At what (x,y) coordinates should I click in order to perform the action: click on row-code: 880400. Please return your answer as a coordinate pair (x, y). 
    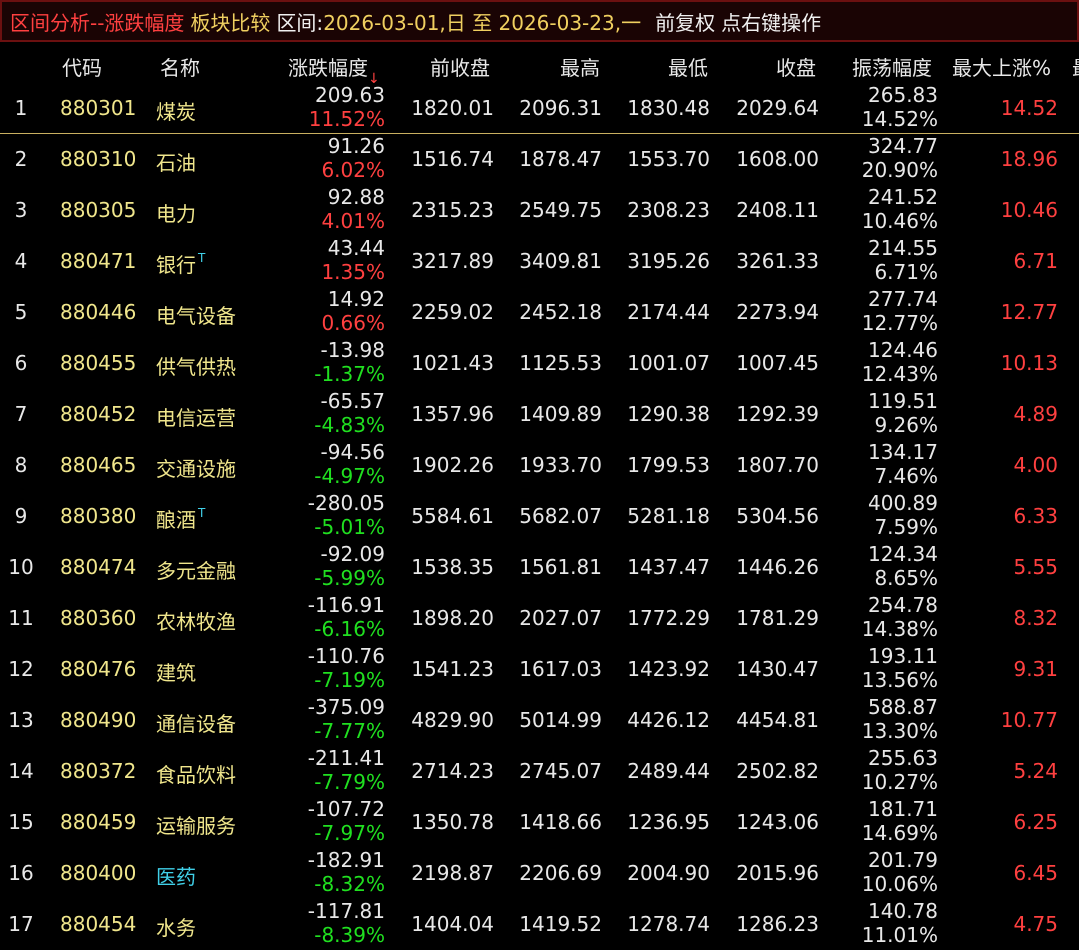
    Looking at the image, I should click on (98, 873).